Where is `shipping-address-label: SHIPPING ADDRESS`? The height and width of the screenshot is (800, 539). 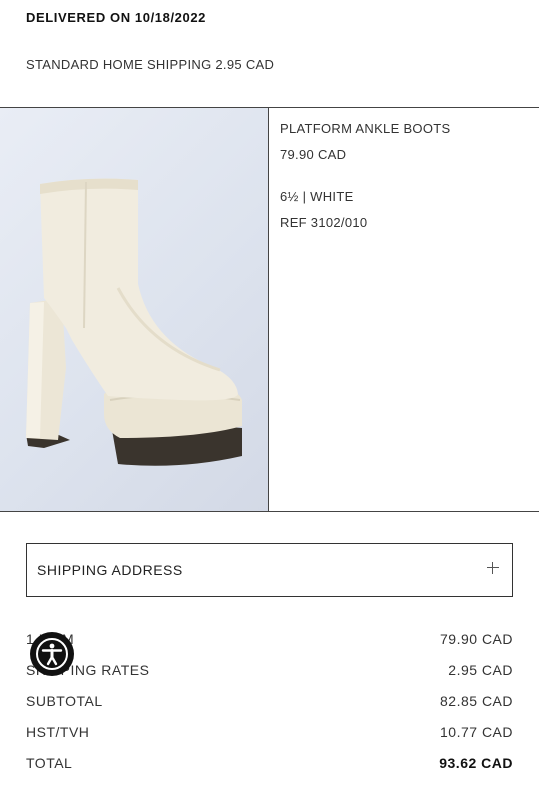 shipping-address-label: SHIPPING ADDRESS is located at coordinates (110, 570).